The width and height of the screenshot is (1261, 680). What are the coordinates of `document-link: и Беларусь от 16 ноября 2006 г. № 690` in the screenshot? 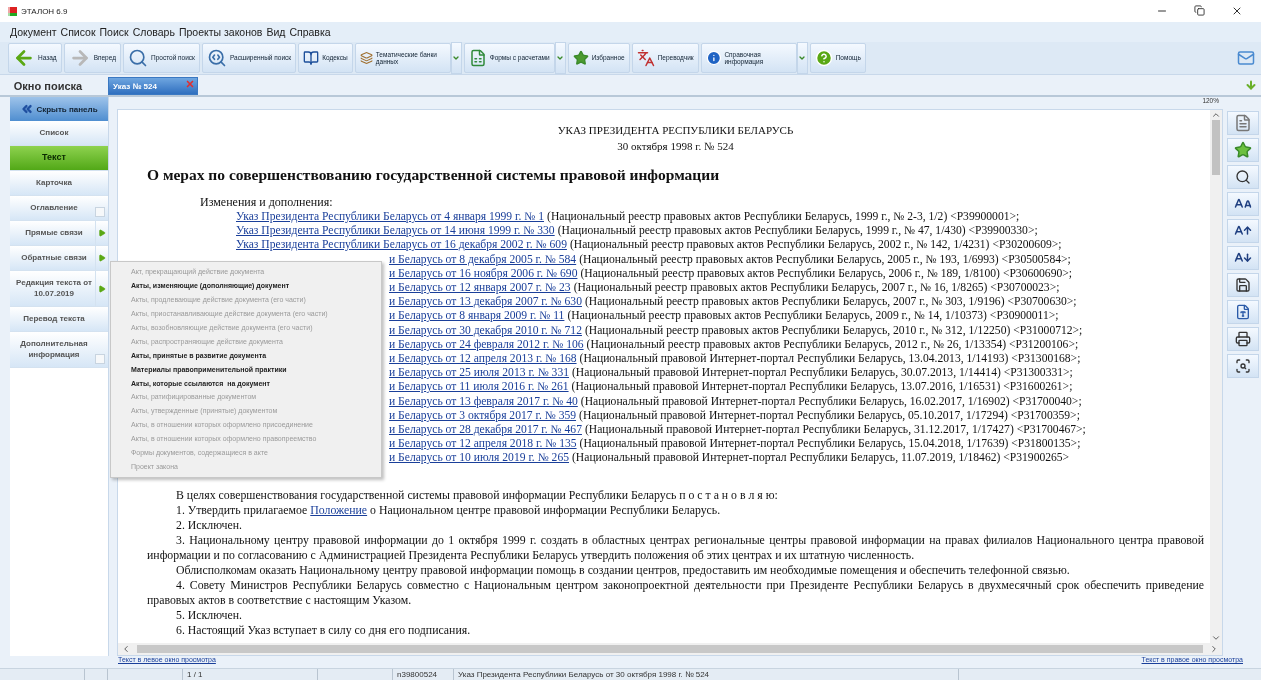 It's located at (483, 273).